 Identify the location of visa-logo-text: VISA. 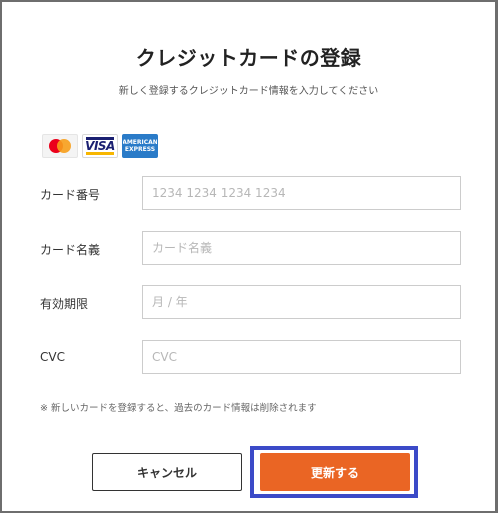
(100, 146).